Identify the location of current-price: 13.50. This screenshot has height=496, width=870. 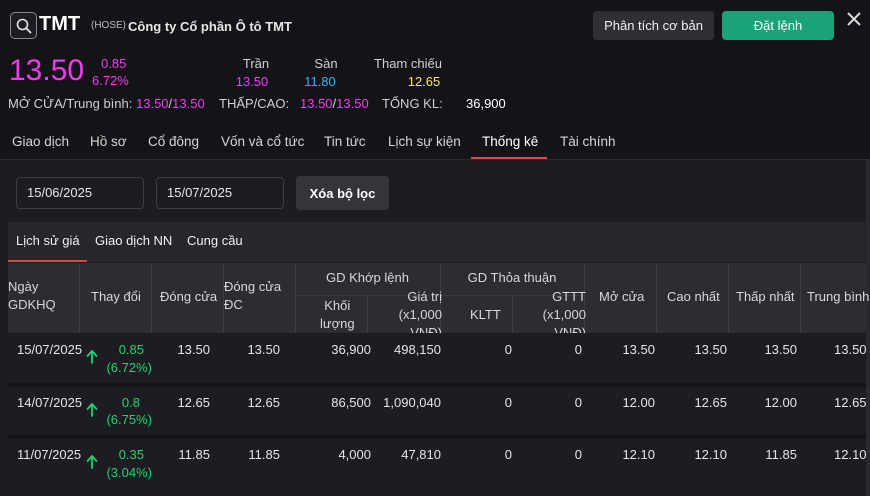
(47, 70).